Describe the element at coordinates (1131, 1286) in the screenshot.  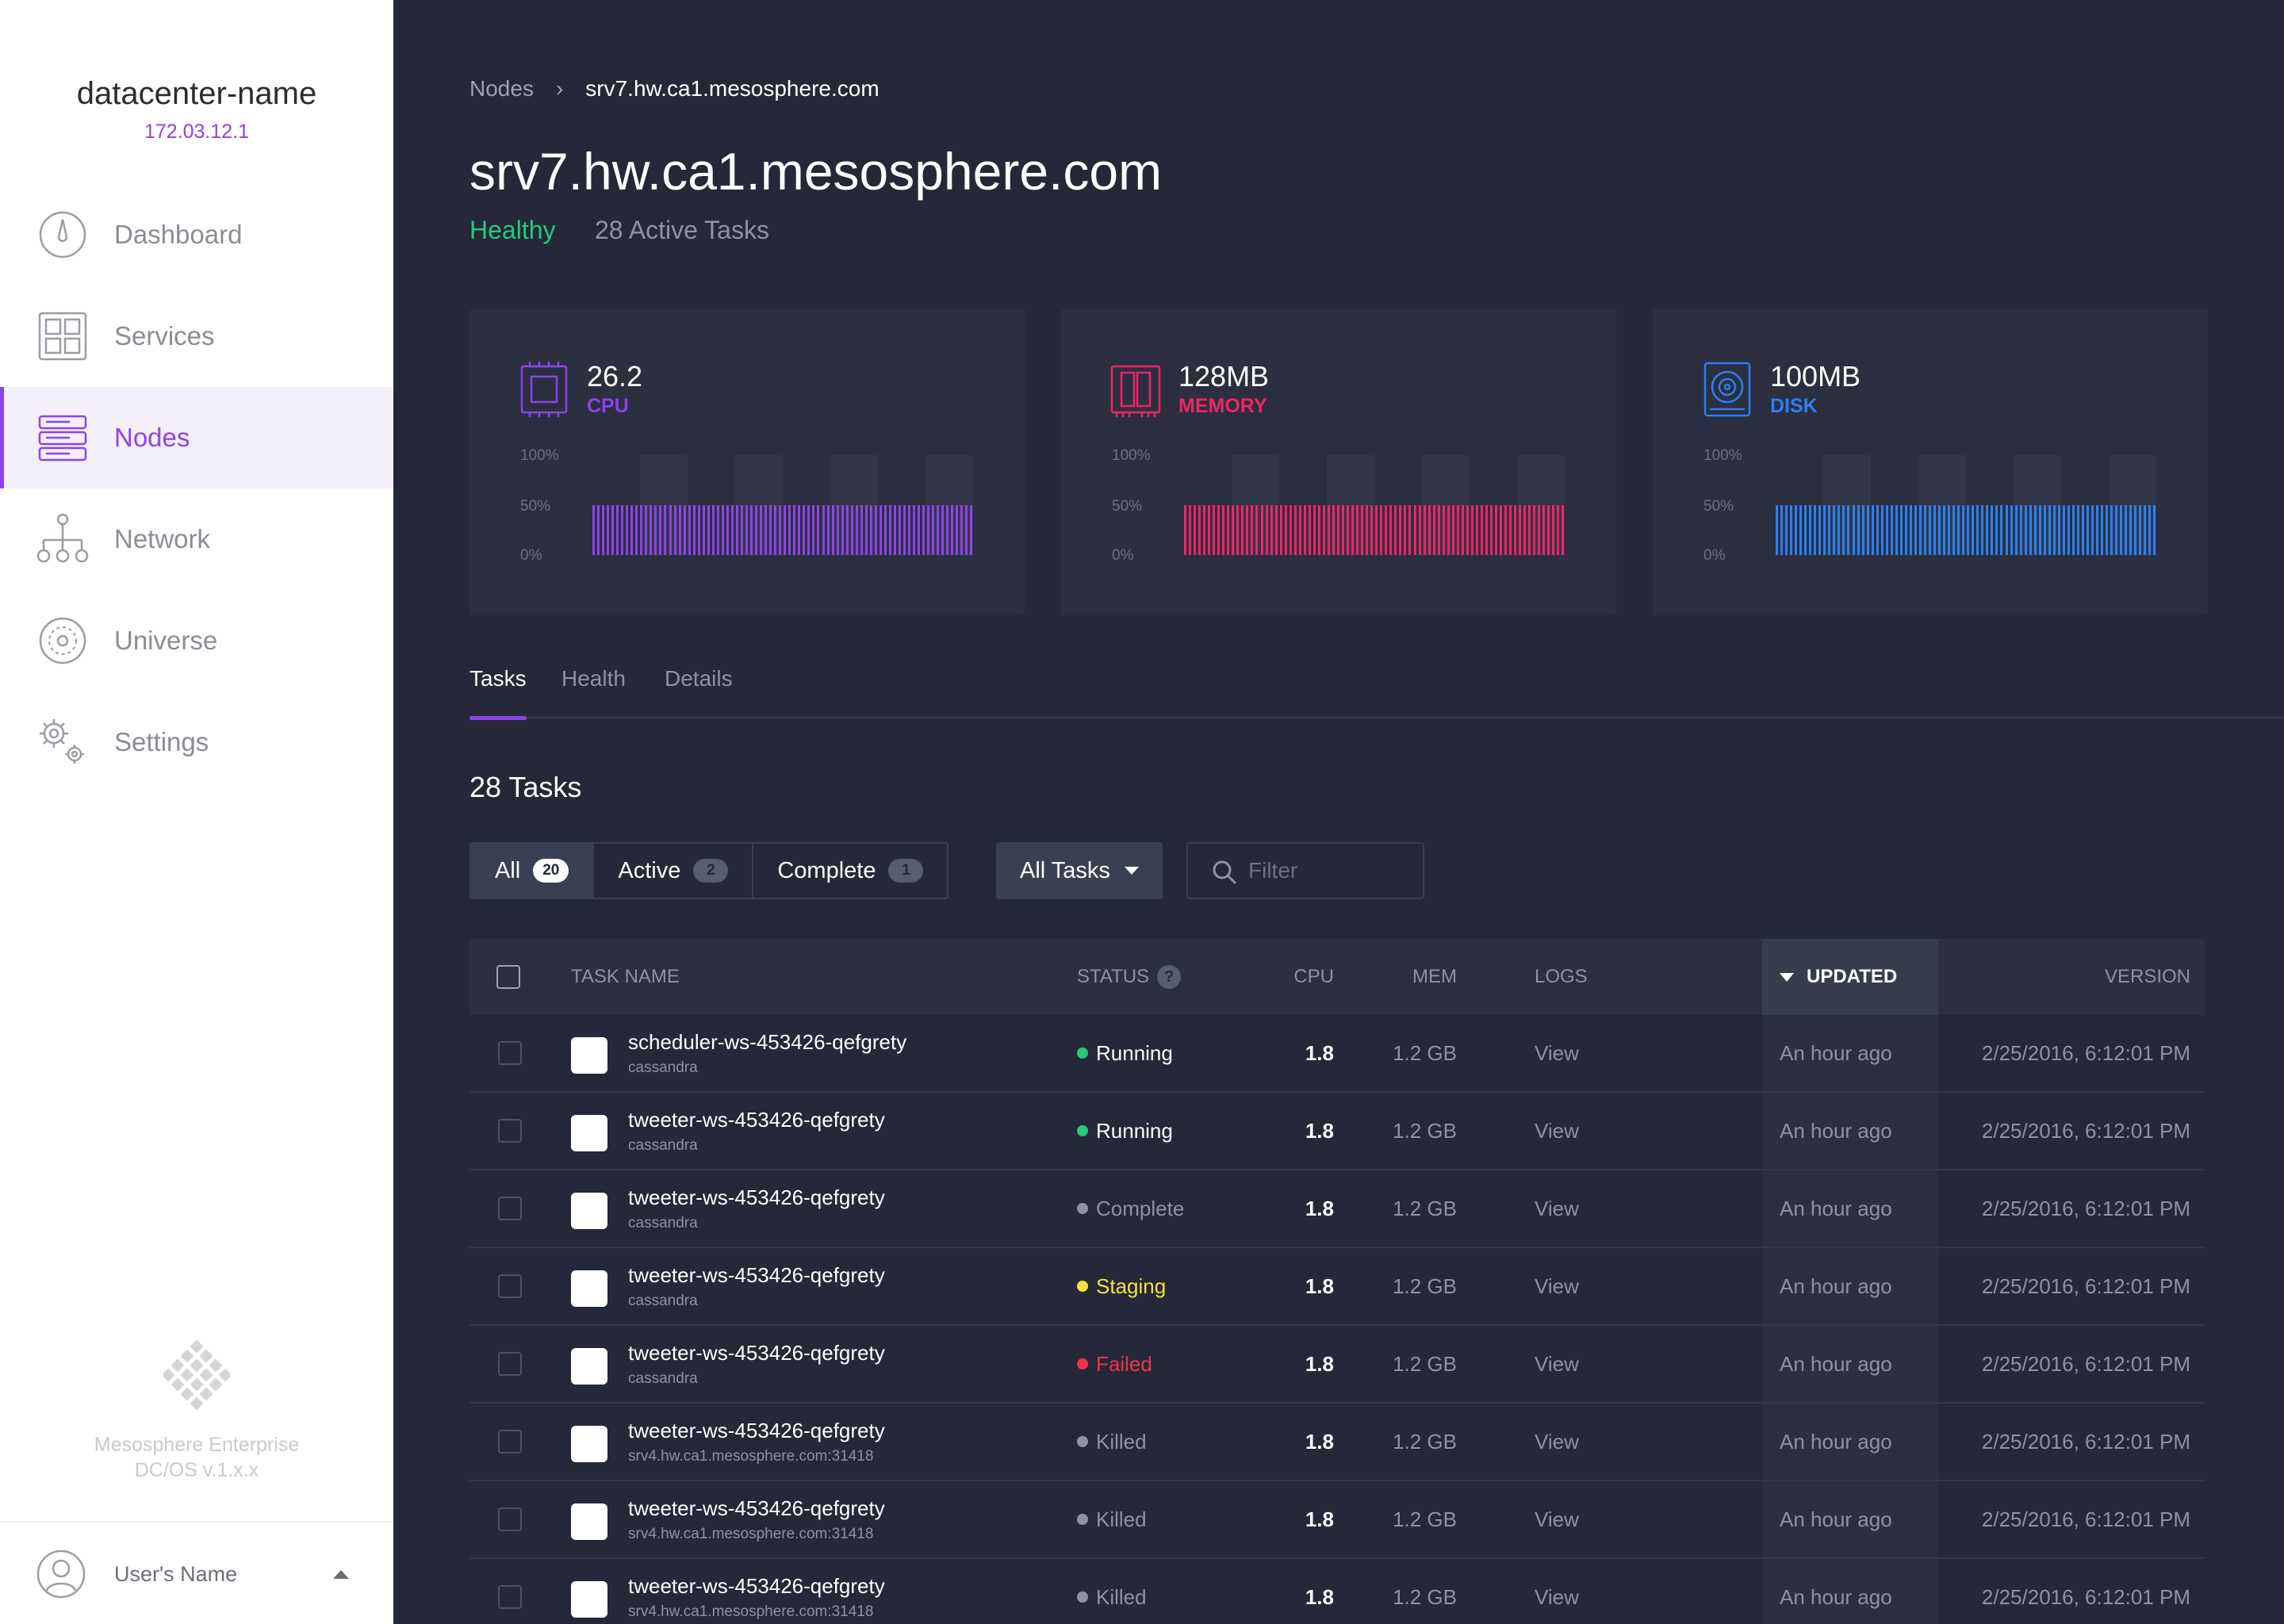
I see `status-text: Staging` at that location.